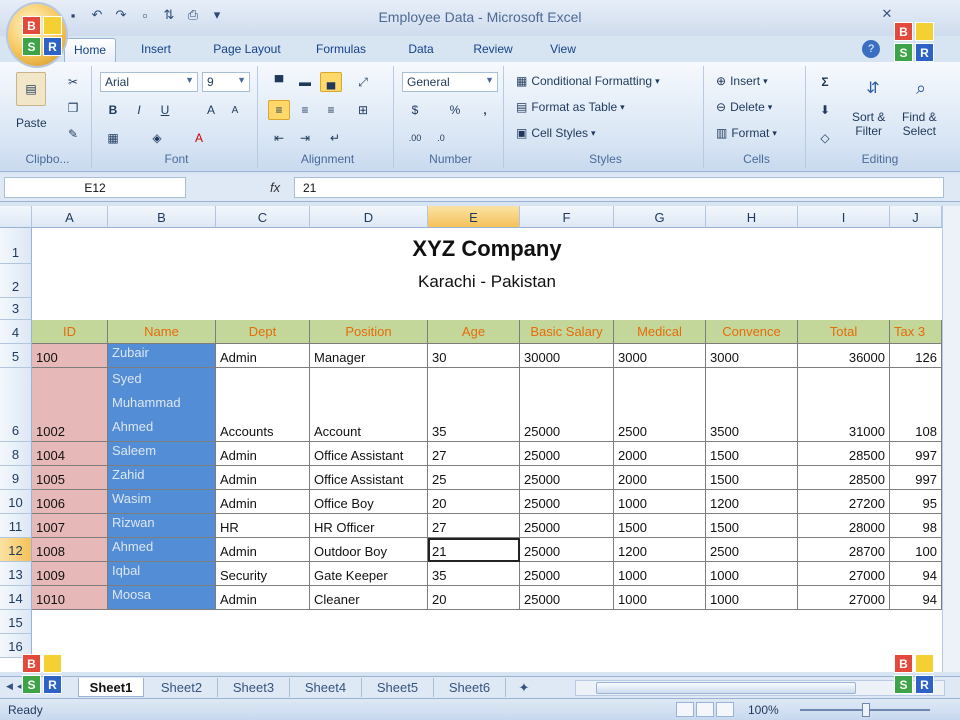 This screenshot has height=720, width=960. I want to click on decrease-indent-icon: ⇤, so click(279, 138).